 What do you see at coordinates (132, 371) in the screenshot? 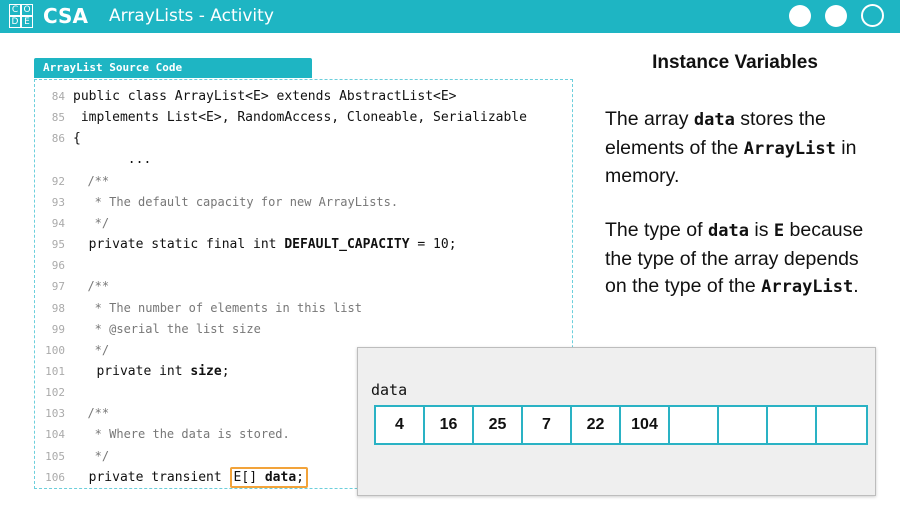
I see `code-fragment: private int` at bounding box center [132, 371].